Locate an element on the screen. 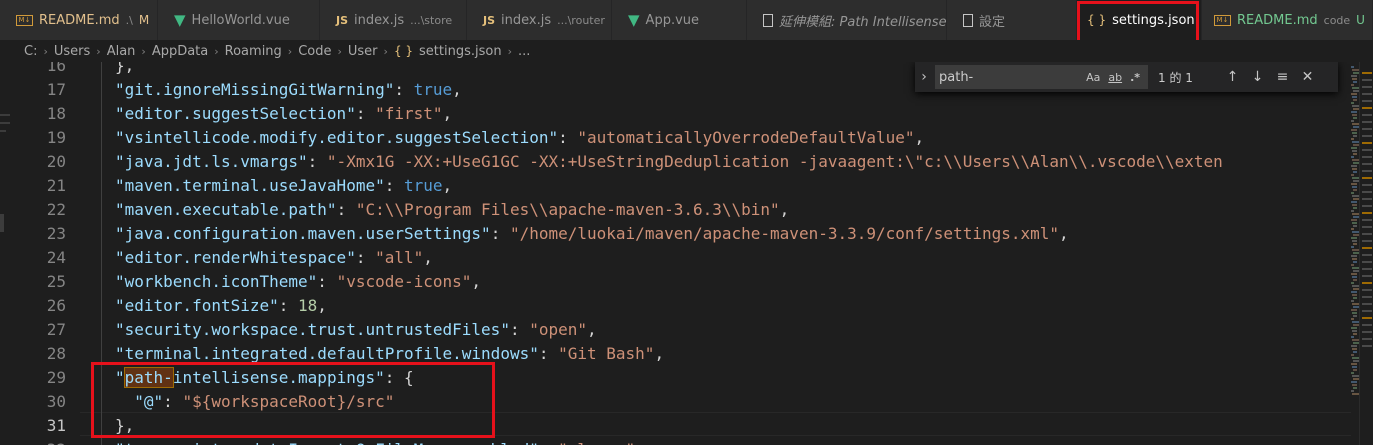  line-number: 20 is located at coordinates (56, 161).